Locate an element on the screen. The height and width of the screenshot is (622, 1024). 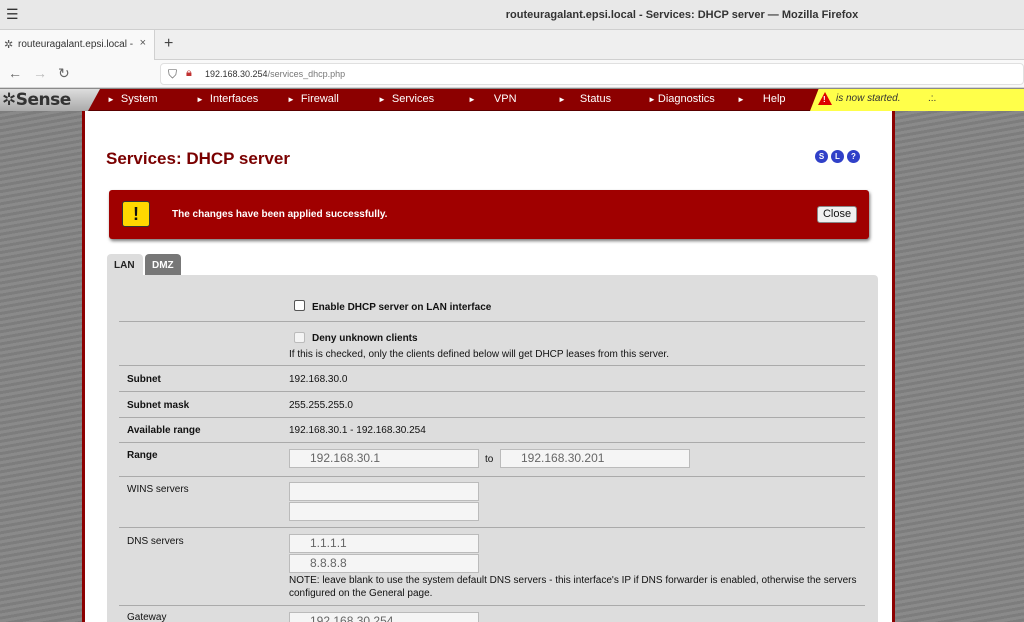
nav-diagnostics: ► Diagnostics is located at coordinates (681, 99).